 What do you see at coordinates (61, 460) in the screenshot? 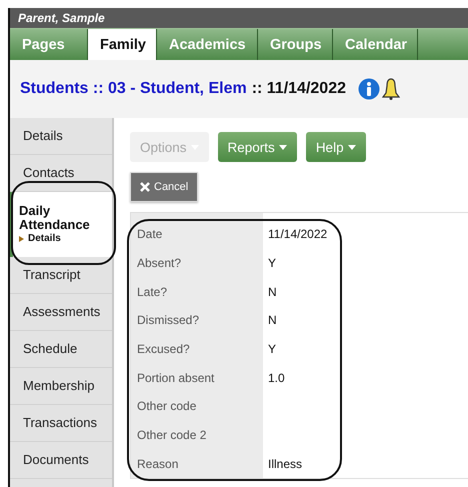
I see `sidebar-item: Documents` at bounding box center [61, 460].